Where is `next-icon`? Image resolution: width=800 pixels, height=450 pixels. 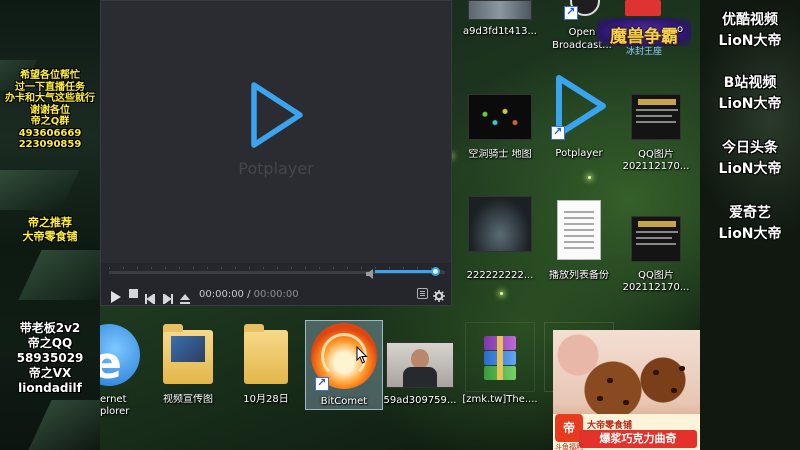
next-icon is located at coordinates (167, 298).